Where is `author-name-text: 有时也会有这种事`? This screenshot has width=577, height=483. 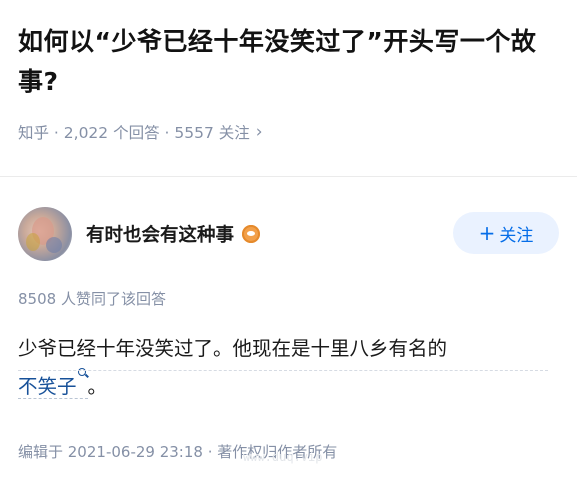 author-name-text: 有时也会有这种事 is located at coordinates (160, 235).